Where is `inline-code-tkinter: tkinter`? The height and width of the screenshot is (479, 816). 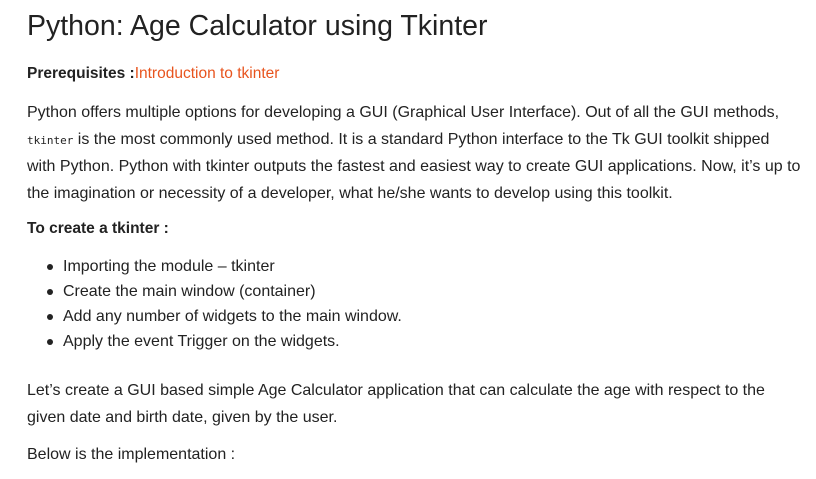
inline-code-tkinter: tkinter is located at coordinates (50, 140).